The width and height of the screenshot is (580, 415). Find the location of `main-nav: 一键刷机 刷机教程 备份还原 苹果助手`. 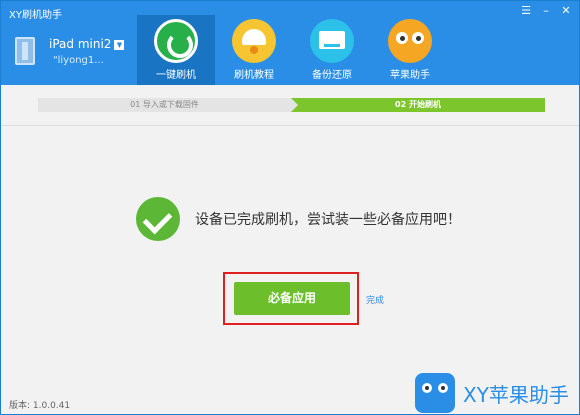

main-nav: 一键刷机 刷机教程 备份还原 苹果助手 is located at coordinates (293, 50).